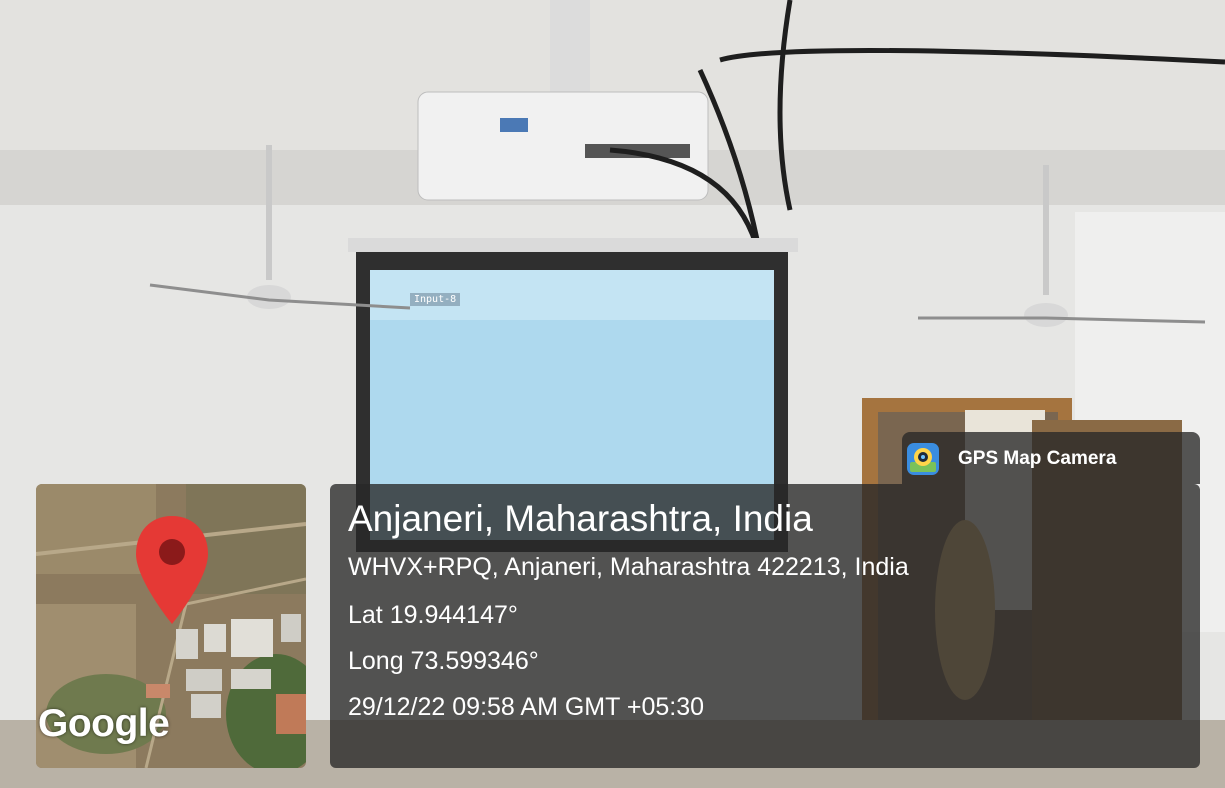 This screenshot has width=1225, height=788. I want to click on longitude-readout: Long 73.599346°, so click(443, 661).